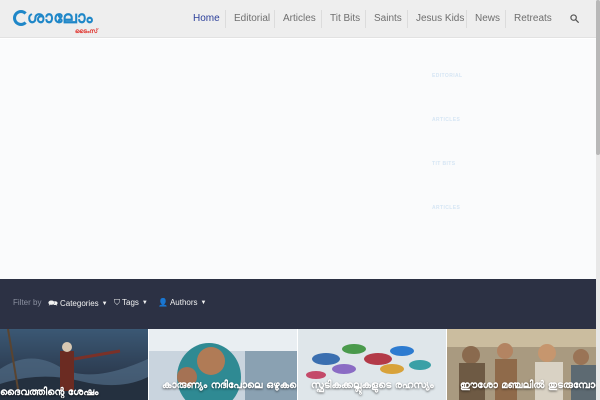 Image resolution: width=600 pixels, height=400 pixels. What do you see at coordinates (388, 18) in the screenshot?
I see `nav-item-saints: Saints` at bounding box center [388, 18].